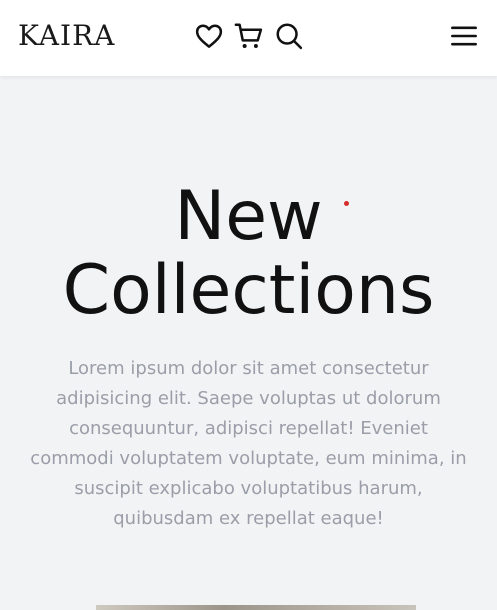  Describe the element at coordinates (248, 290) in the screenshot. I see `hero-title-line2: Collections` at that location.